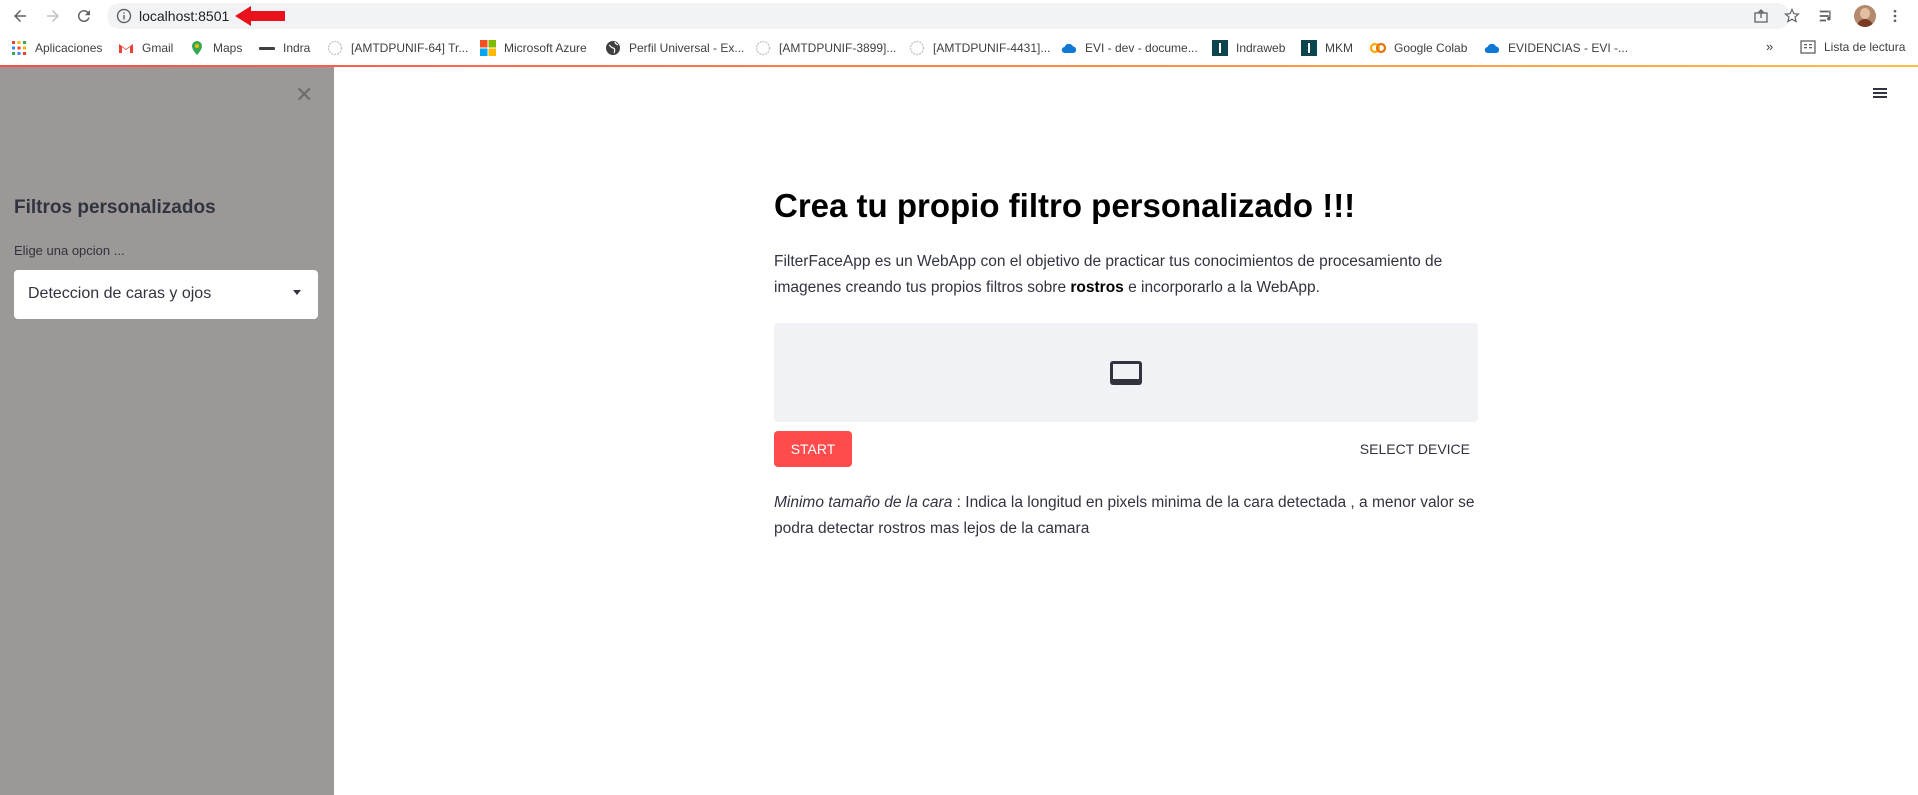 The width and height of the screenshot is (1918, 795). I want to click on red-annotation-arrow, so click(260, 16).